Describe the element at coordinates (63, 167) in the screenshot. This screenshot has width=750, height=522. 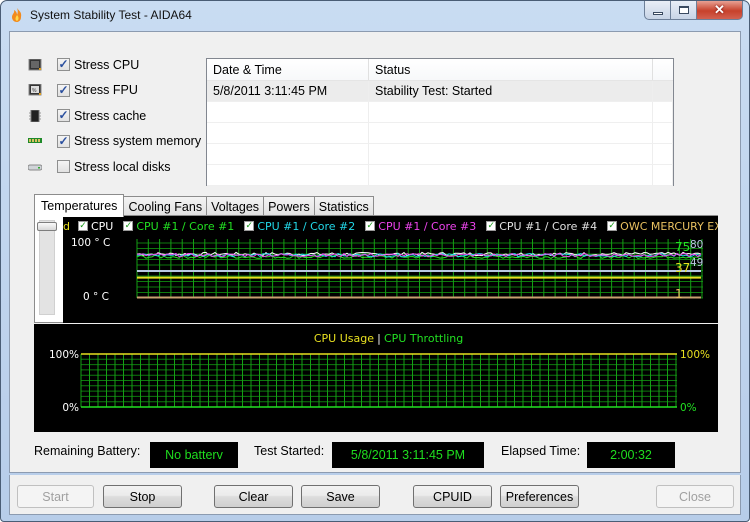
I see `stress-disks-checkbox` at that location.